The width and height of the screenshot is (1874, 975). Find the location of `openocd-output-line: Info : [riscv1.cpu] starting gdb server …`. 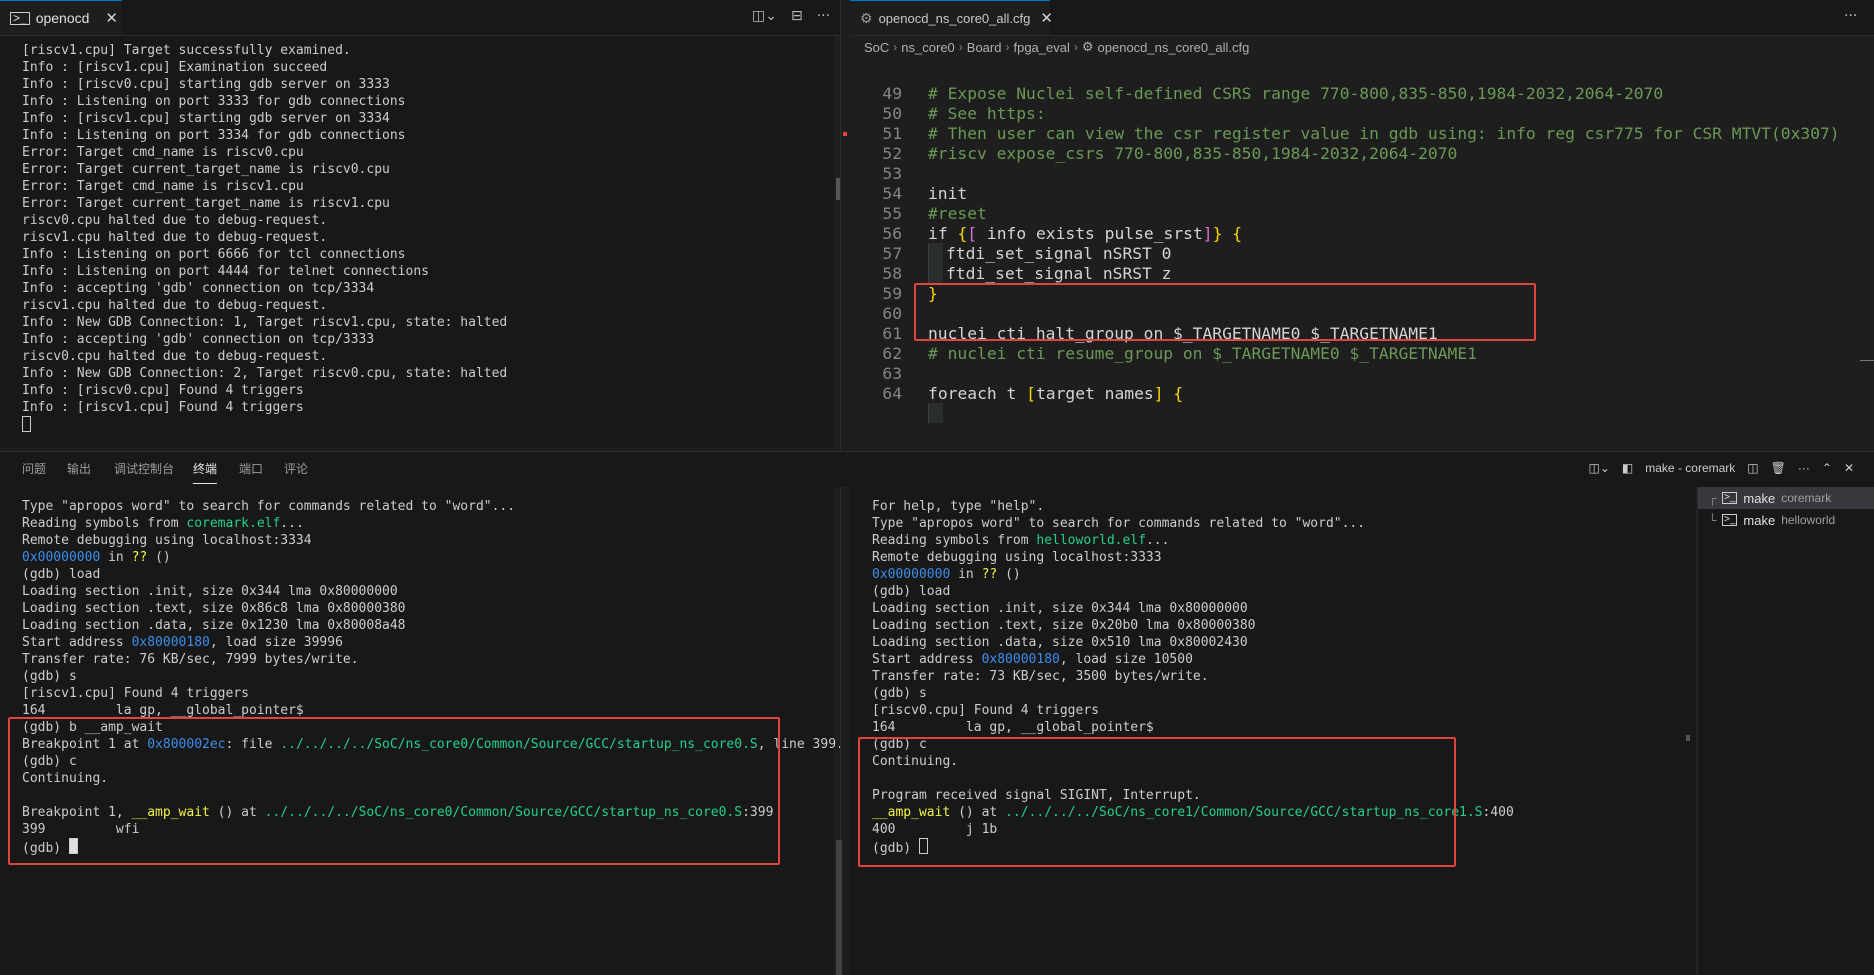

openocd-output-line: Info : [riscv1.cpu] starting gdb server … is located at coordinates (206, 118).